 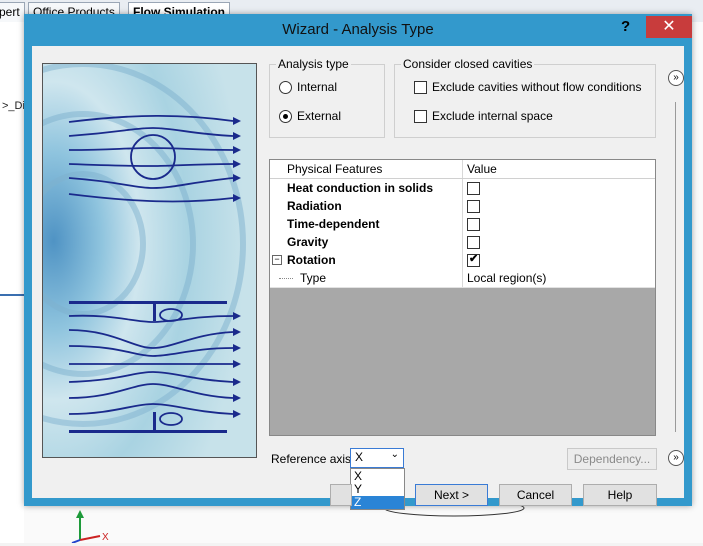 What do you see at coordinates (314, 206) in the screenshot?
I see `feature-name: Radiation` at bounding box center [314, 206].